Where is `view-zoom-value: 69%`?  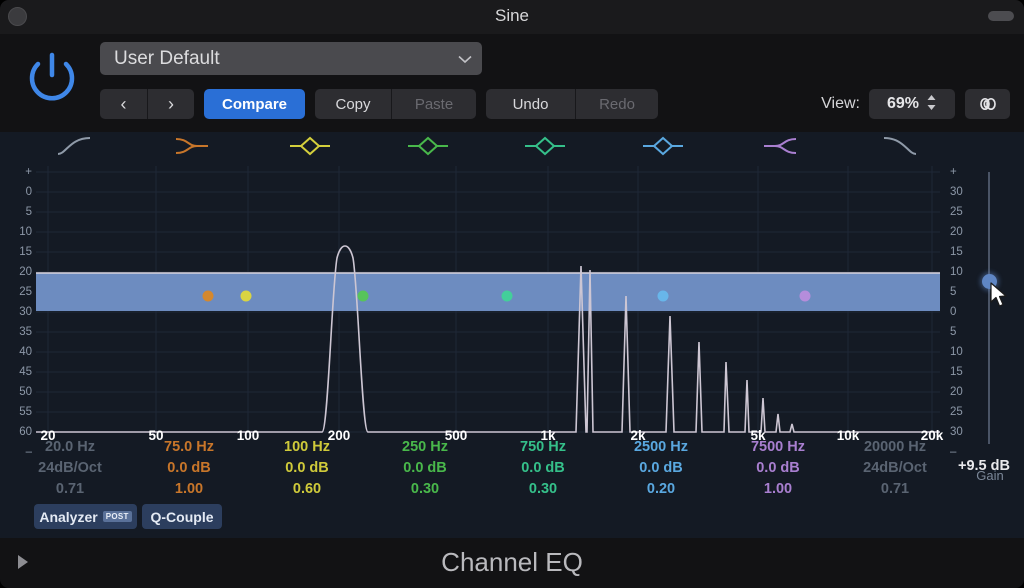
view-zoom-value: 69% is located at coordinates (903, 103).